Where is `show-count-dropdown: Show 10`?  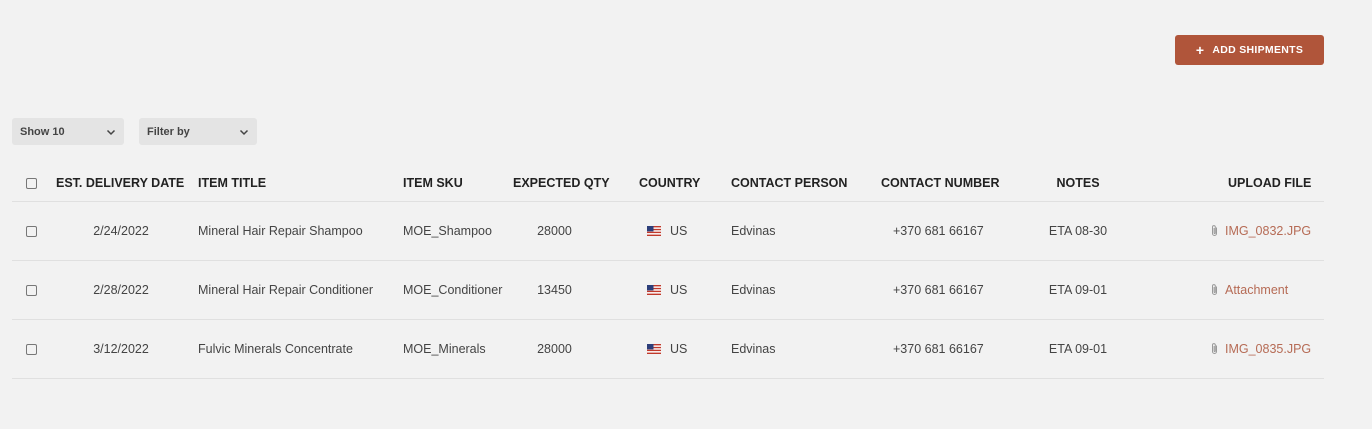
show-count-dropdown: Show 10 is located at coordinates (68, 131).